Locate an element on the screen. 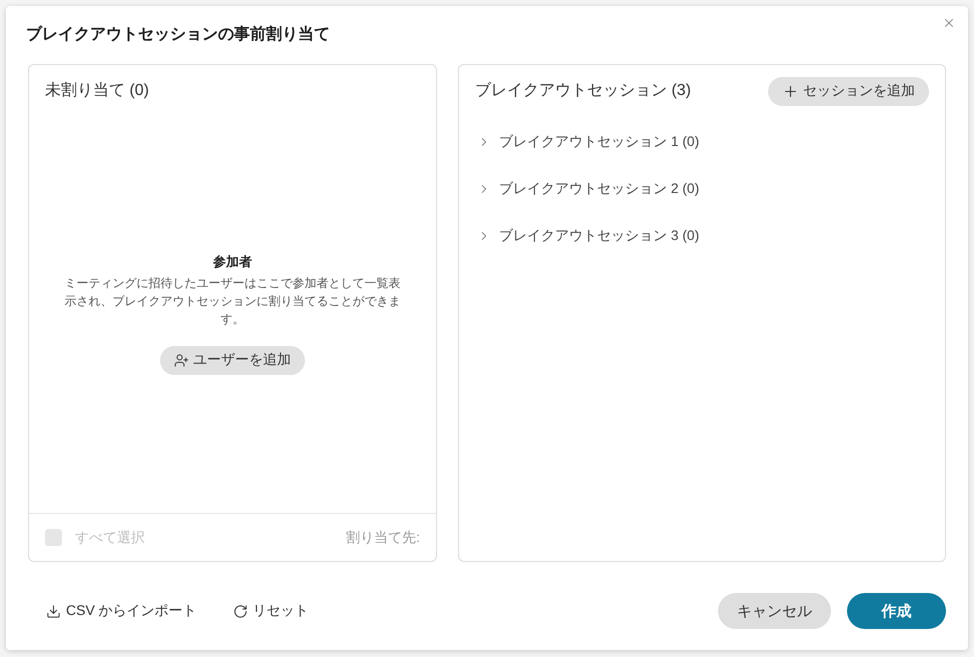 Image resolution: width=974 pixels, height=657 pixels. session-name: ブレイクアウトセッション 3 (0) is located at coordinates (599, 235).